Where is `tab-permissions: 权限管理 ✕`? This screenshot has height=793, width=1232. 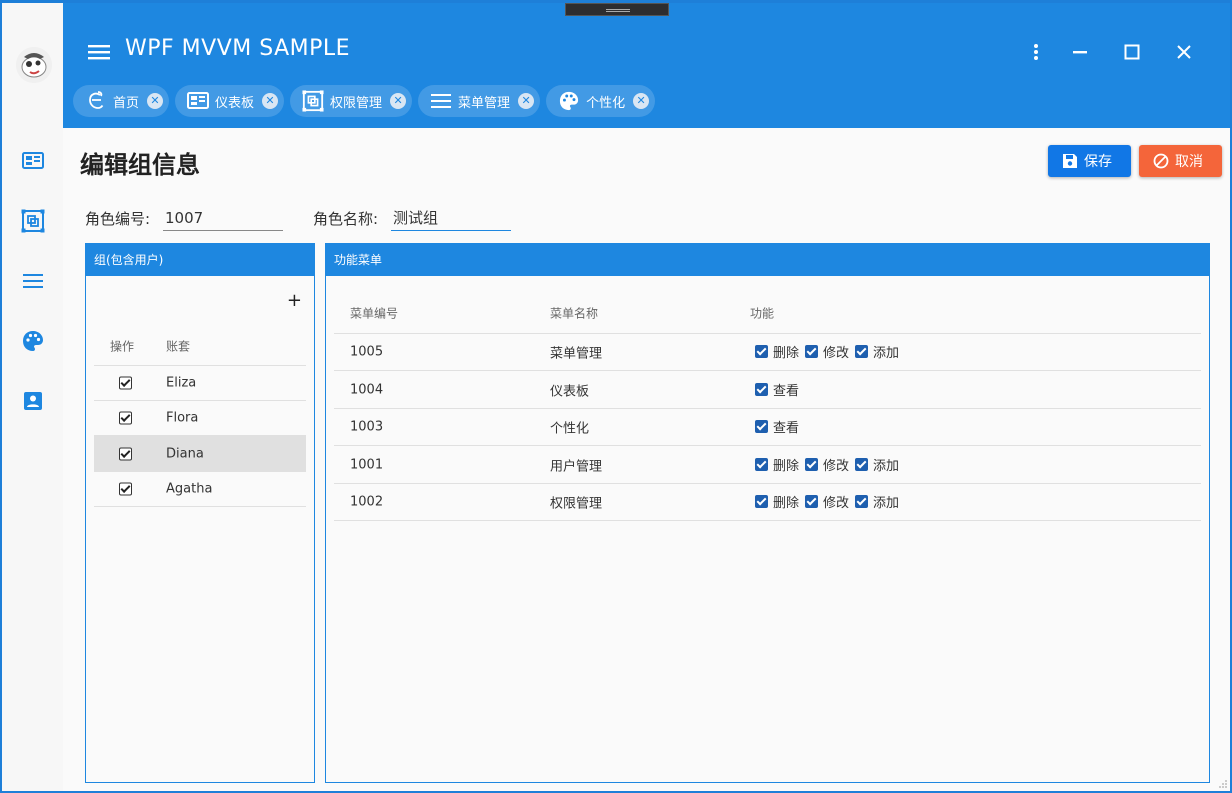
tab-permissions: 权限管理 ✕ is located at coordinates (351, 101).